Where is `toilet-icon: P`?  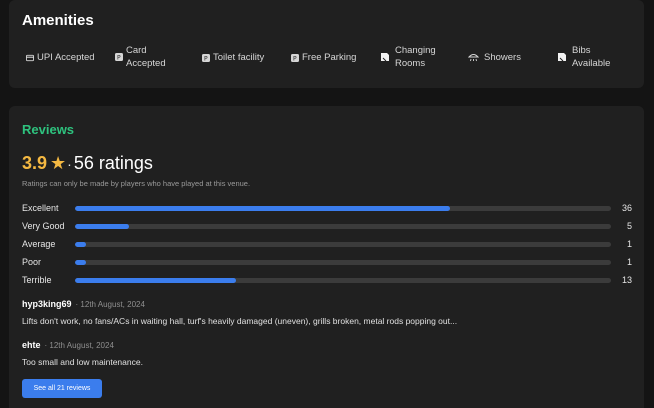
toilet-icon: P is located at coordinates (206, 57).